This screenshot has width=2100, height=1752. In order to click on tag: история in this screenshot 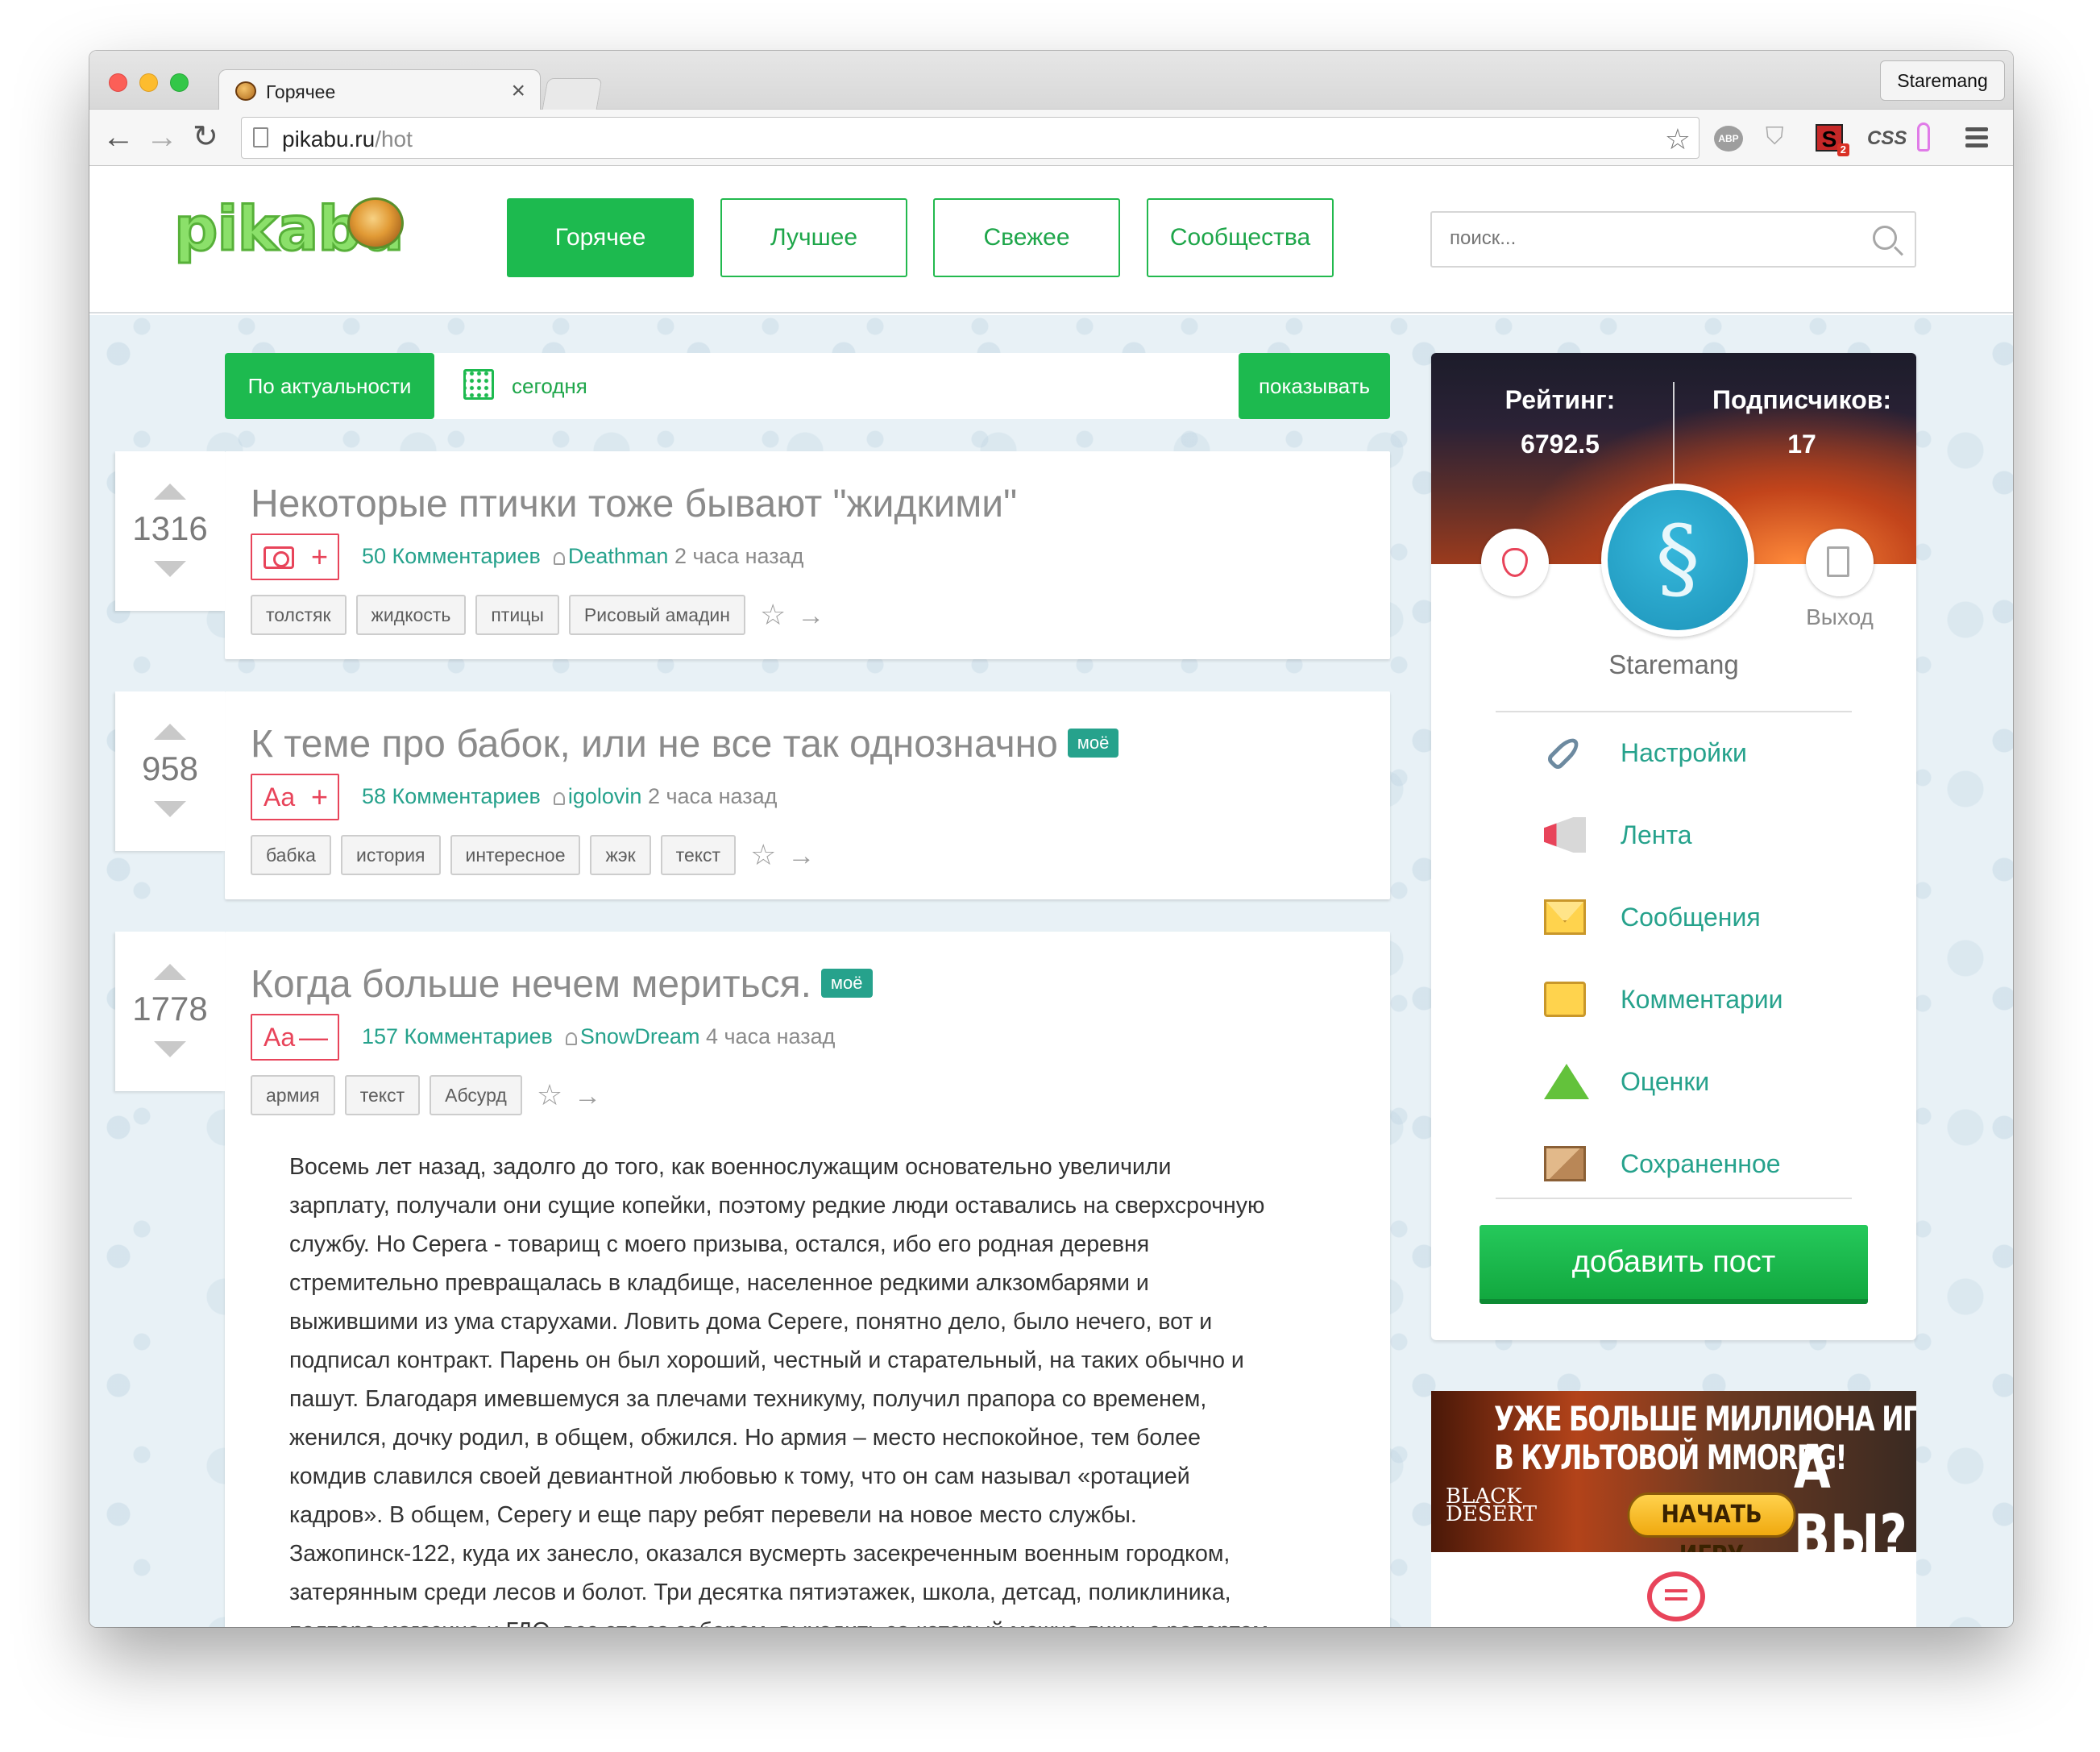, I will do `click(391, 855)`.